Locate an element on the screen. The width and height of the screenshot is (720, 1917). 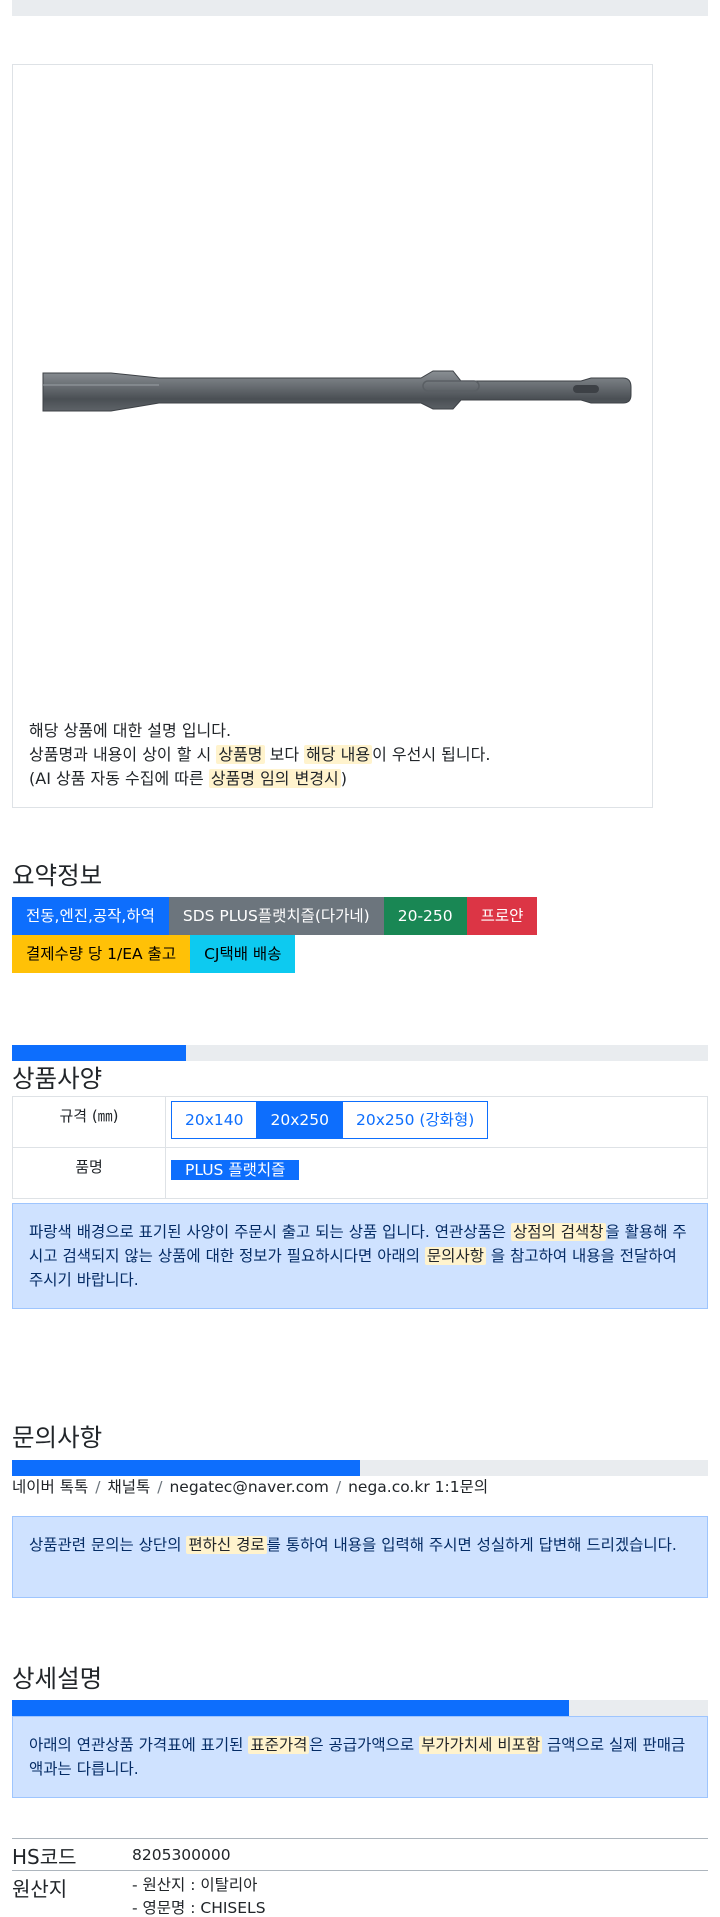
summary-badges-row-2: 결제수량 당 1/EA 출고 CJ택배 배송 is located at coordinates (154, 954).